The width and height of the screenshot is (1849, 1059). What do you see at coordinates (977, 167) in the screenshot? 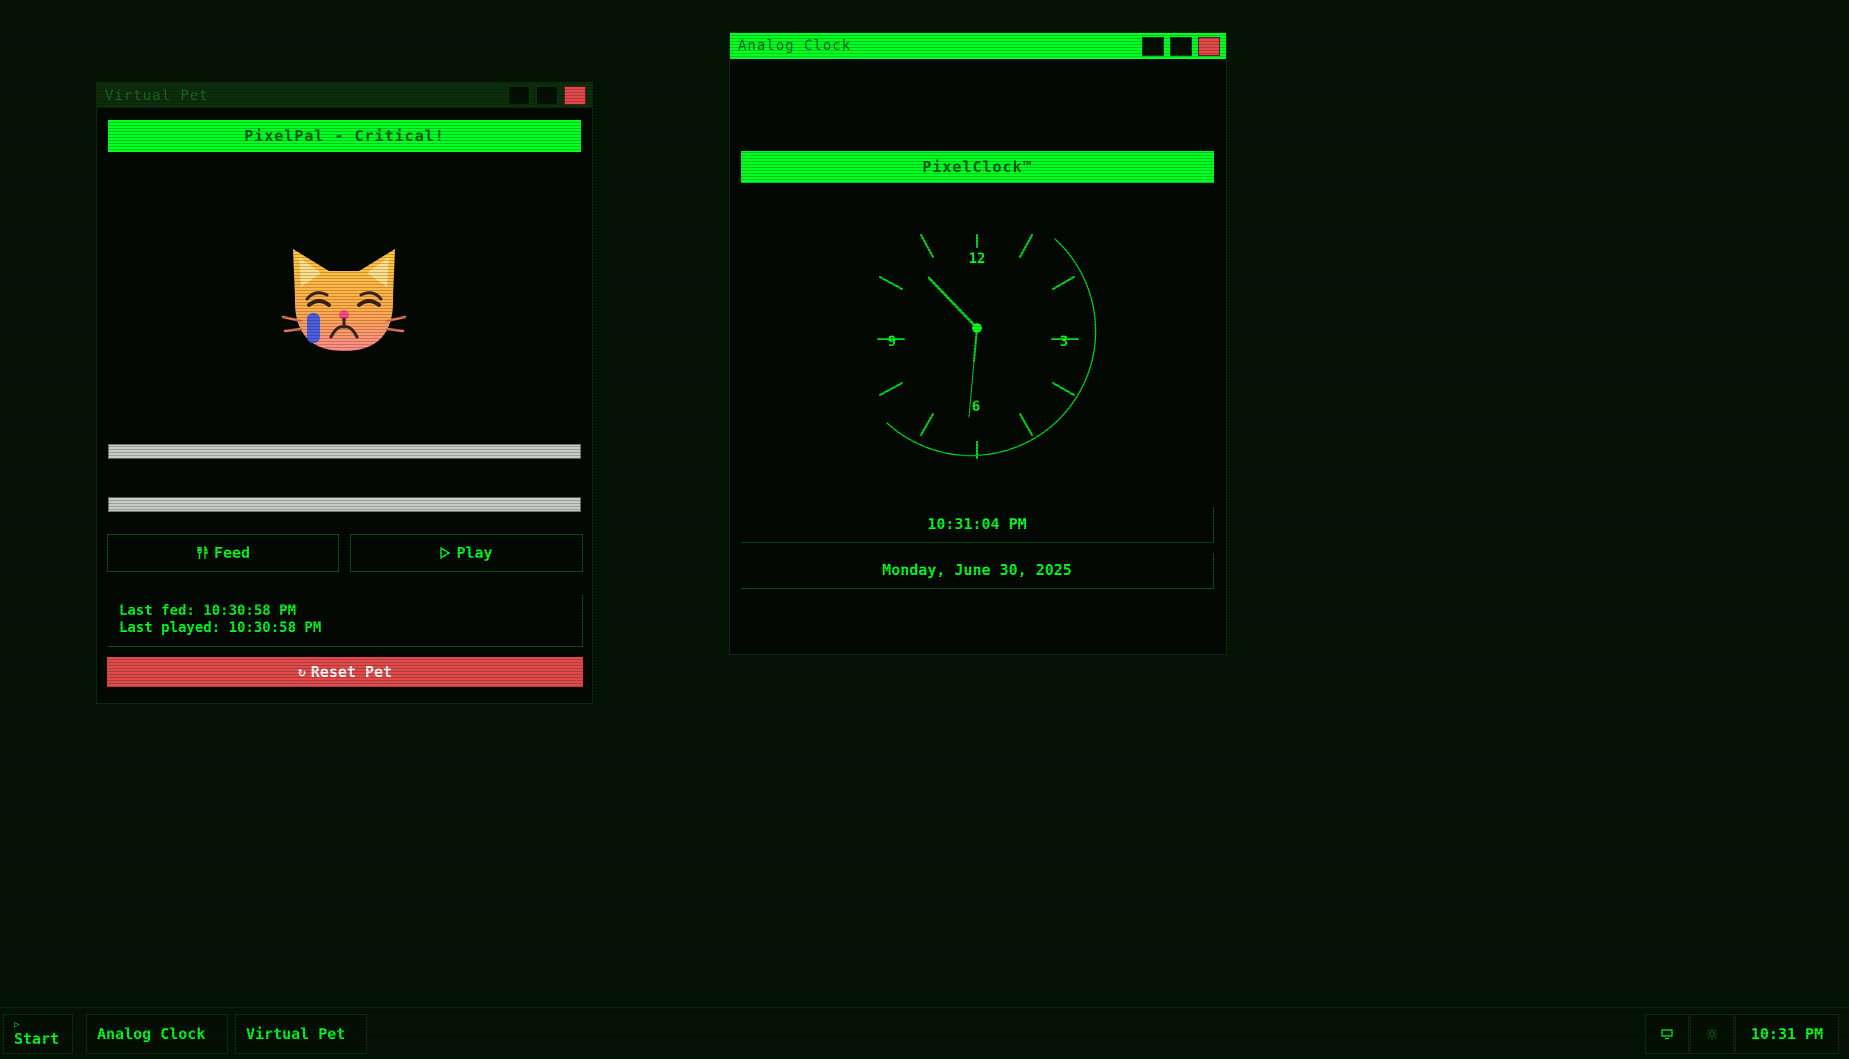
I see `clock-banner: PixelClock™` at bounding box center [977, 167].